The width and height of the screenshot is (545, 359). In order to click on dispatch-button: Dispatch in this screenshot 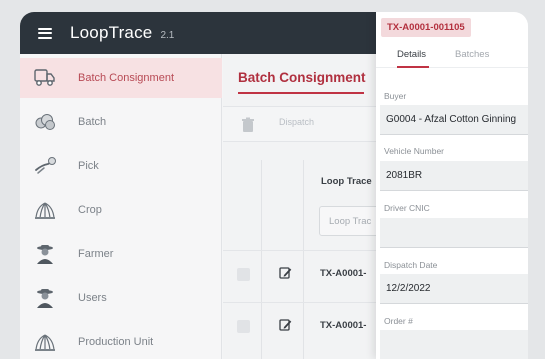, I will do `click(296, 122)`.